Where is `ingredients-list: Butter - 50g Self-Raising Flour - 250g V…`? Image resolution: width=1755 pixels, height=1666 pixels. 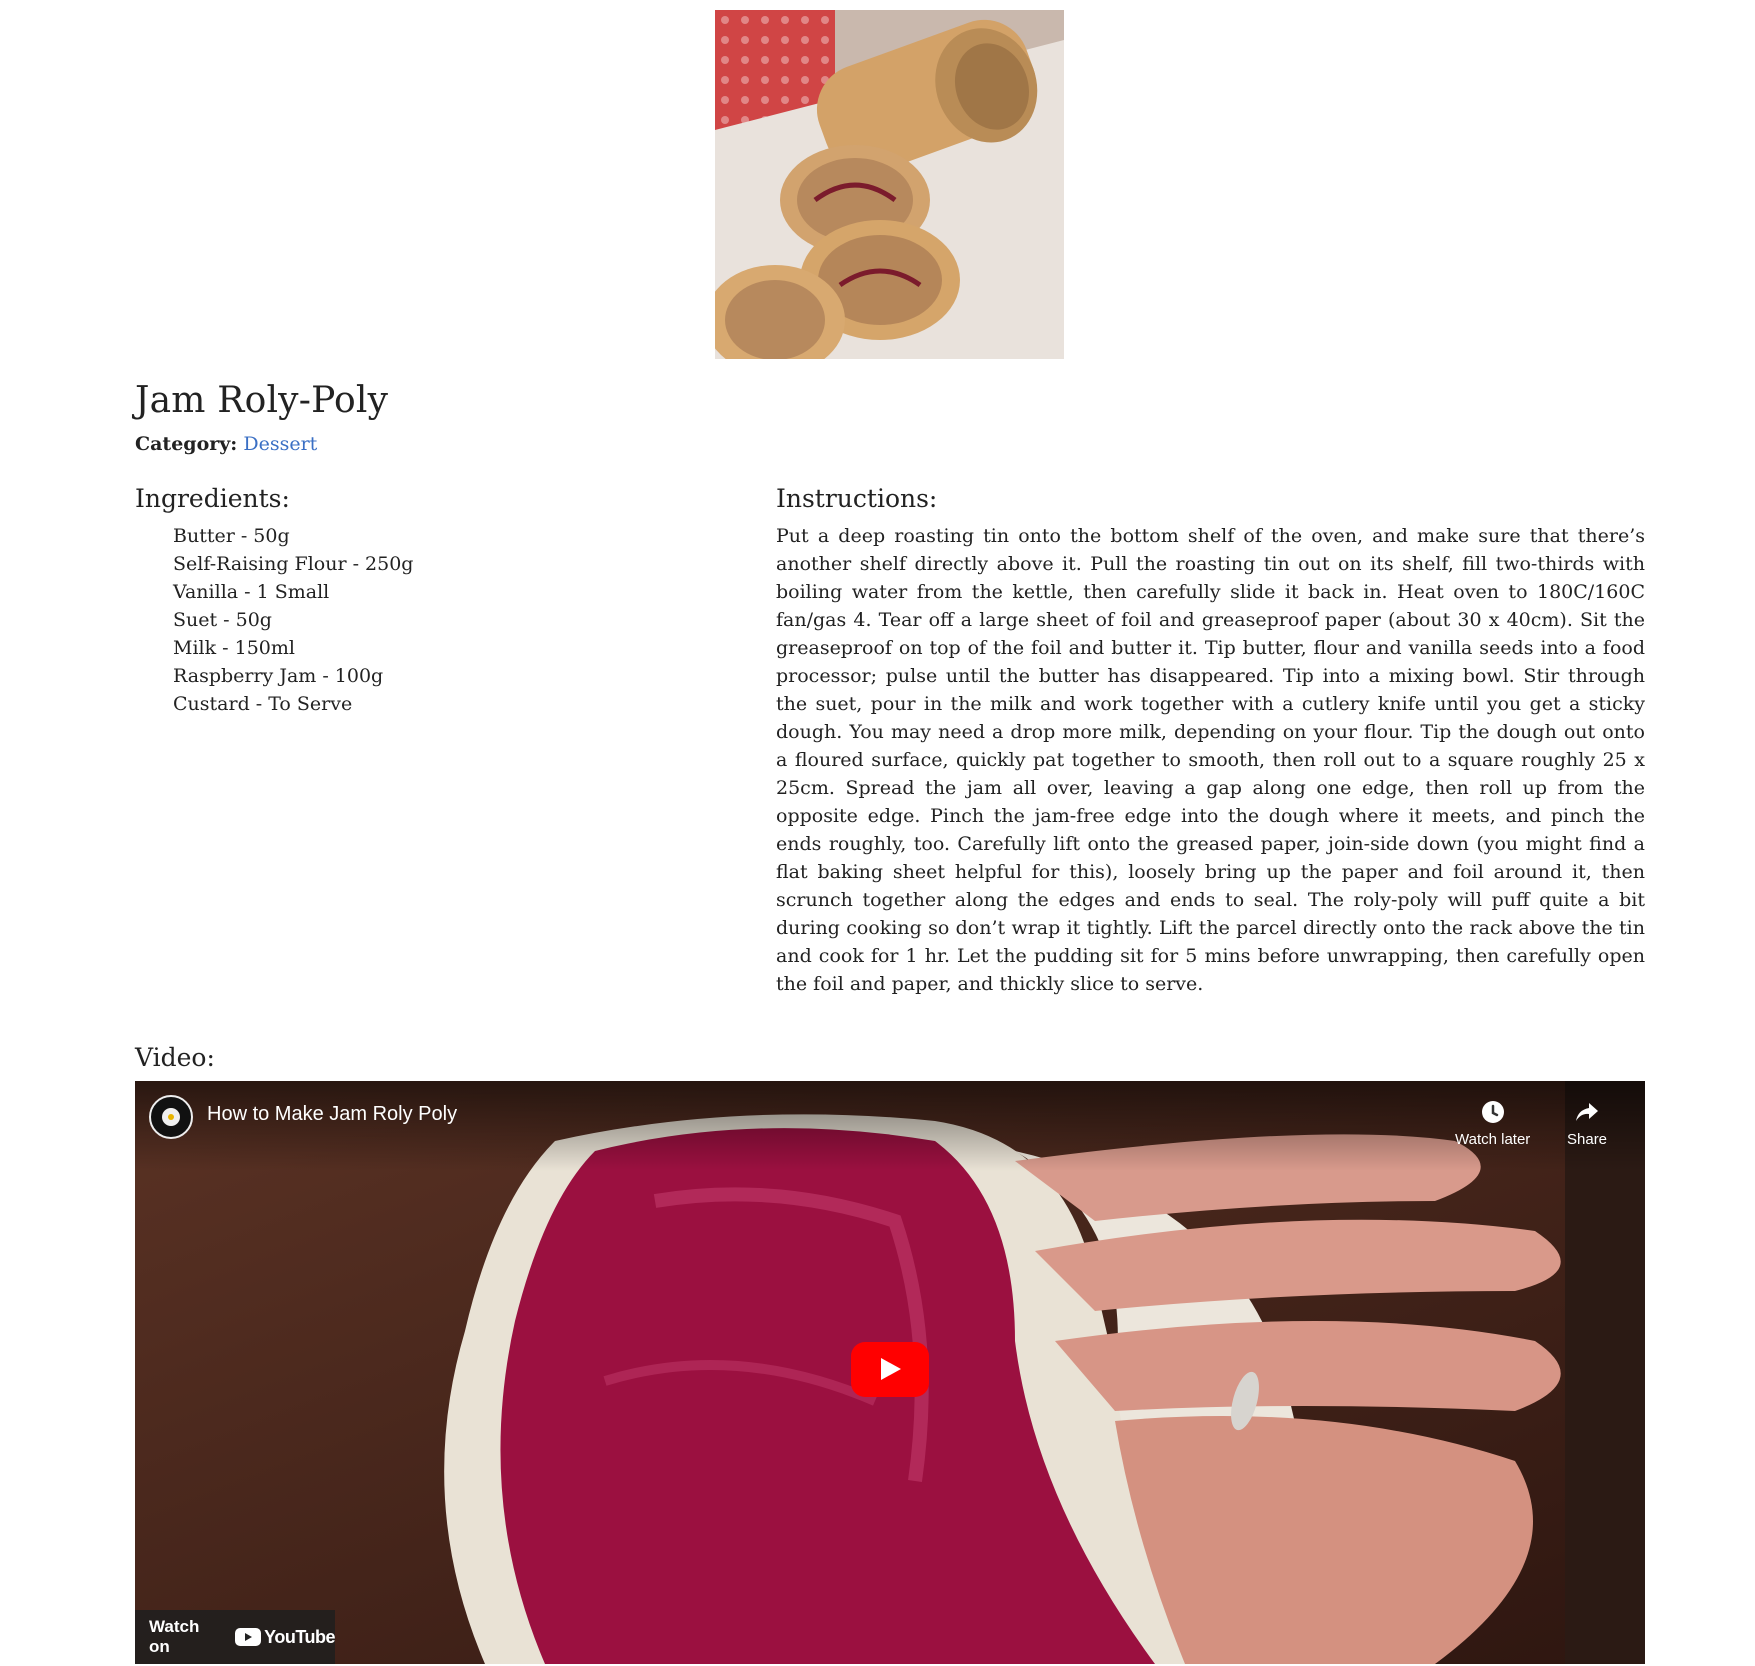 ingredients-list: Butter - 50g Self-Raising Flour - 250g V… is located at coordinates (293, 620).